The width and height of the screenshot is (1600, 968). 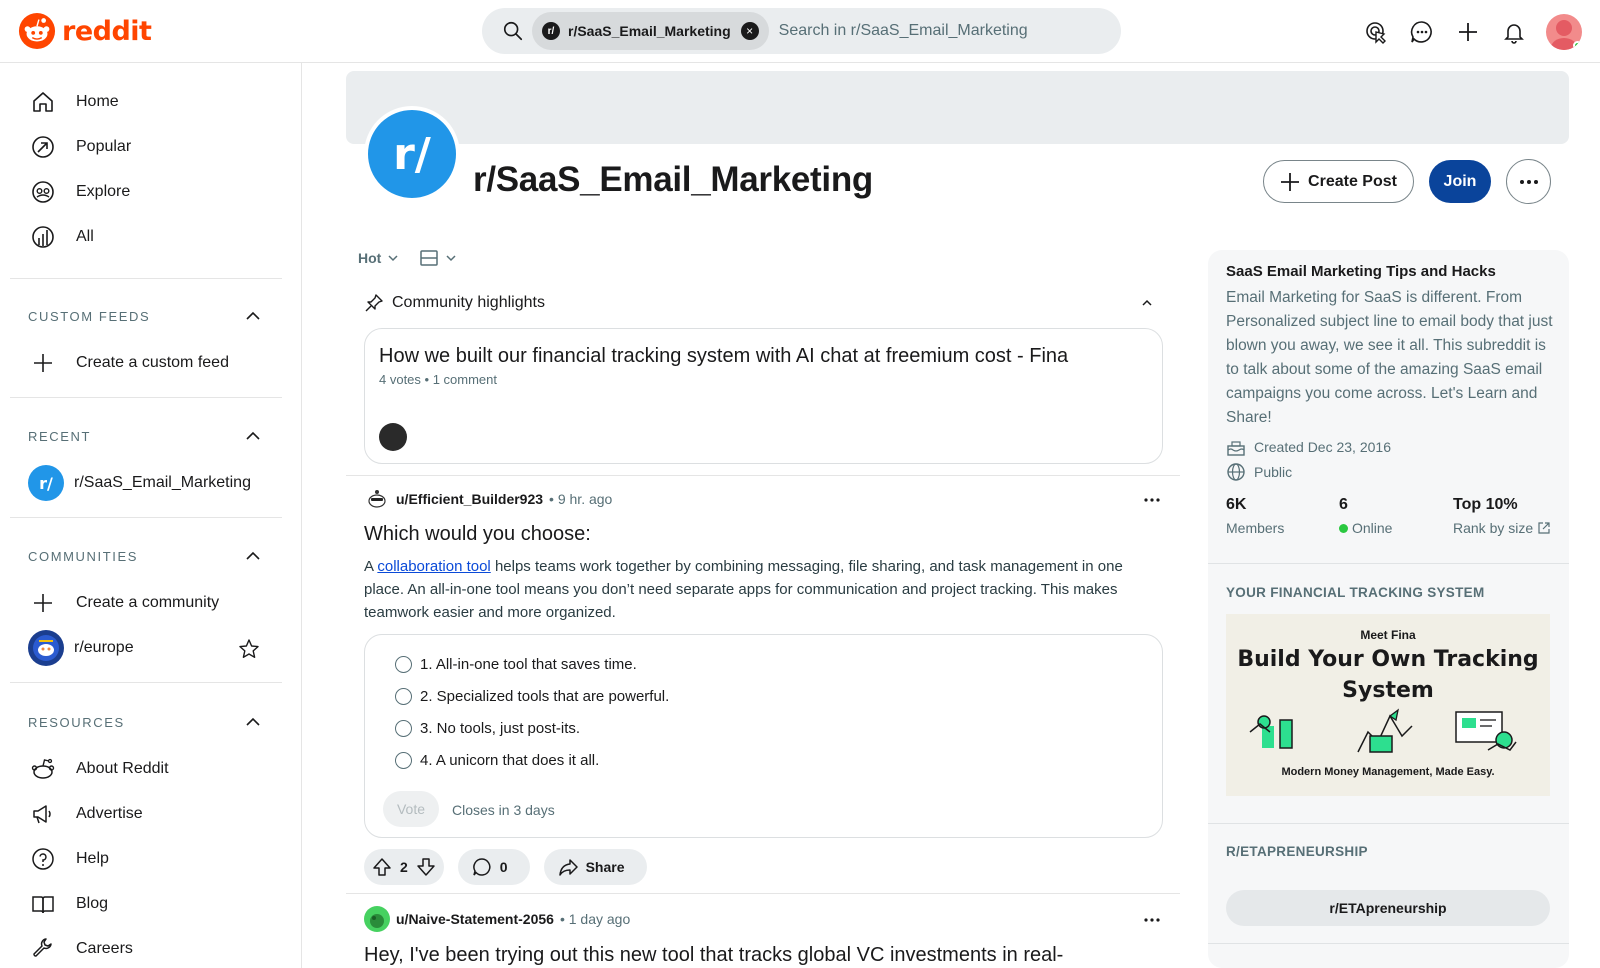 What do you see at coordinates (439, 258) in the screenshot?
I see `view-dropdown` at bounding box center [439, 258].